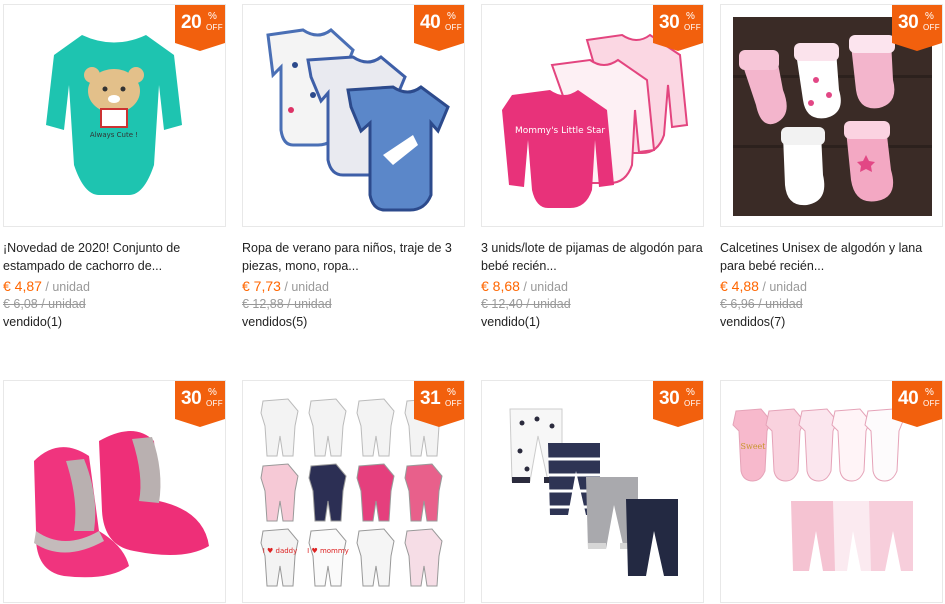 This screenshot has height=604, width=945. What do you see at coordinates (191, 22) in the screenshot?
I see `discount-value: 20` at bounding box center [191, 22].